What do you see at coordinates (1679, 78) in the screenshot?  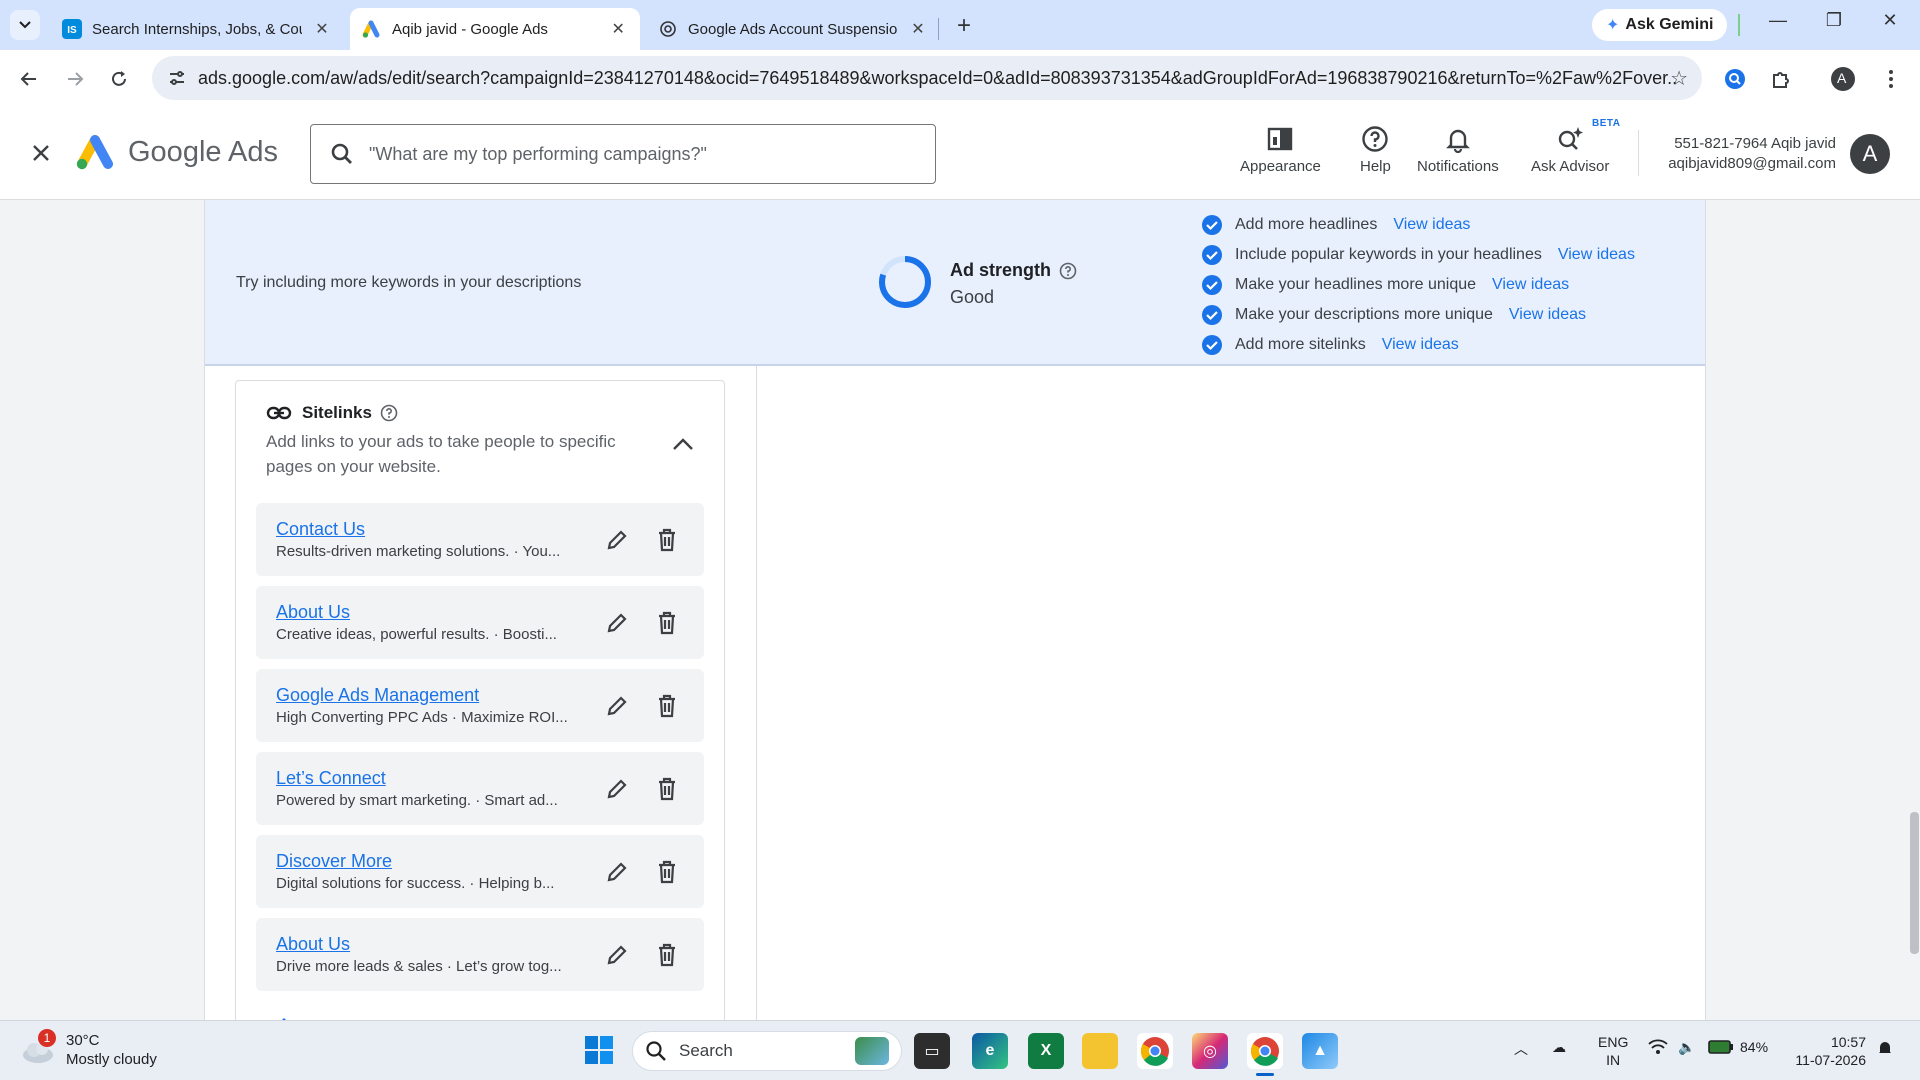 I see `bookmark-star-icon: ☆` at bounding box center [1679, 78].